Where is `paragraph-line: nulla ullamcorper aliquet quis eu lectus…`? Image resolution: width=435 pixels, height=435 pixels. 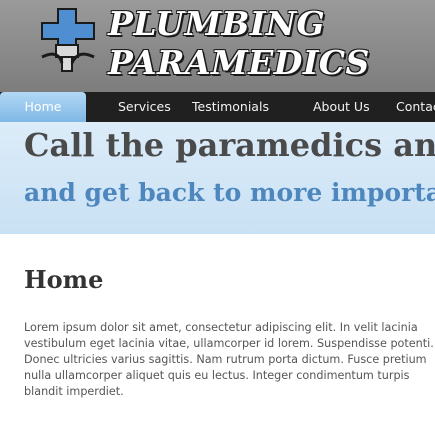 paragraph-line: nulla ullamcorper aliquet quis eu lectus… is located at coordinates (217, 375).